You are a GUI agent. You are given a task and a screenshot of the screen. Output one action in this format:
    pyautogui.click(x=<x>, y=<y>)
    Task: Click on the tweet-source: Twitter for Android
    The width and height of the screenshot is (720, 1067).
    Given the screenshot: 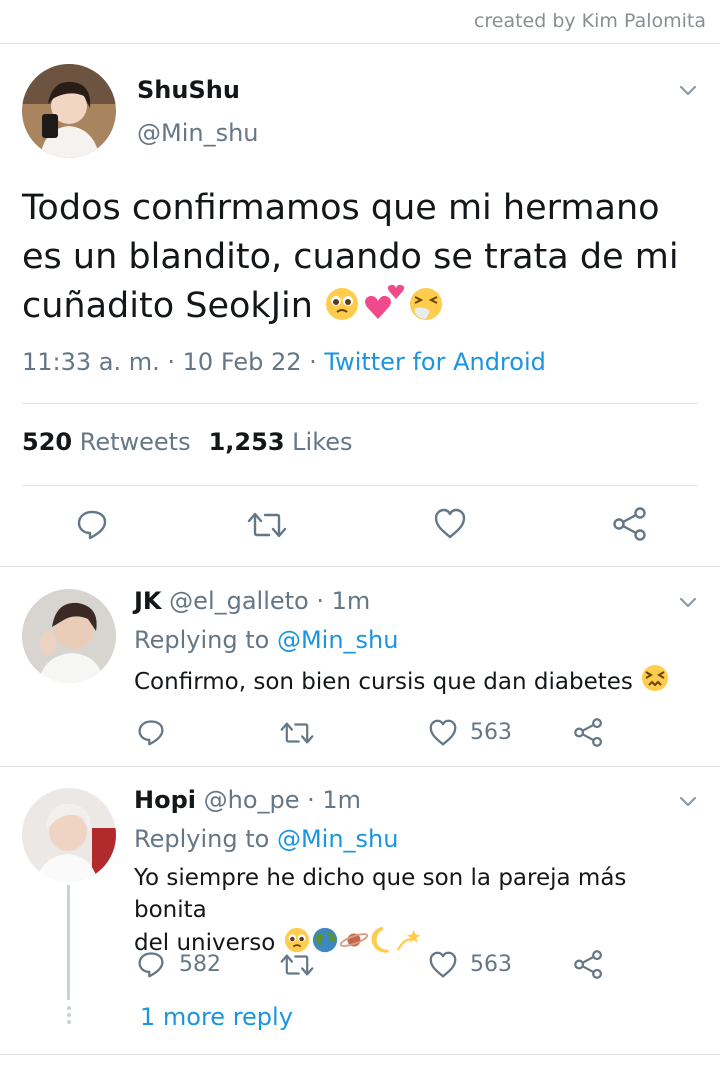 What is the action you would take?
    pyautogui.click(x=434, y=362)
    